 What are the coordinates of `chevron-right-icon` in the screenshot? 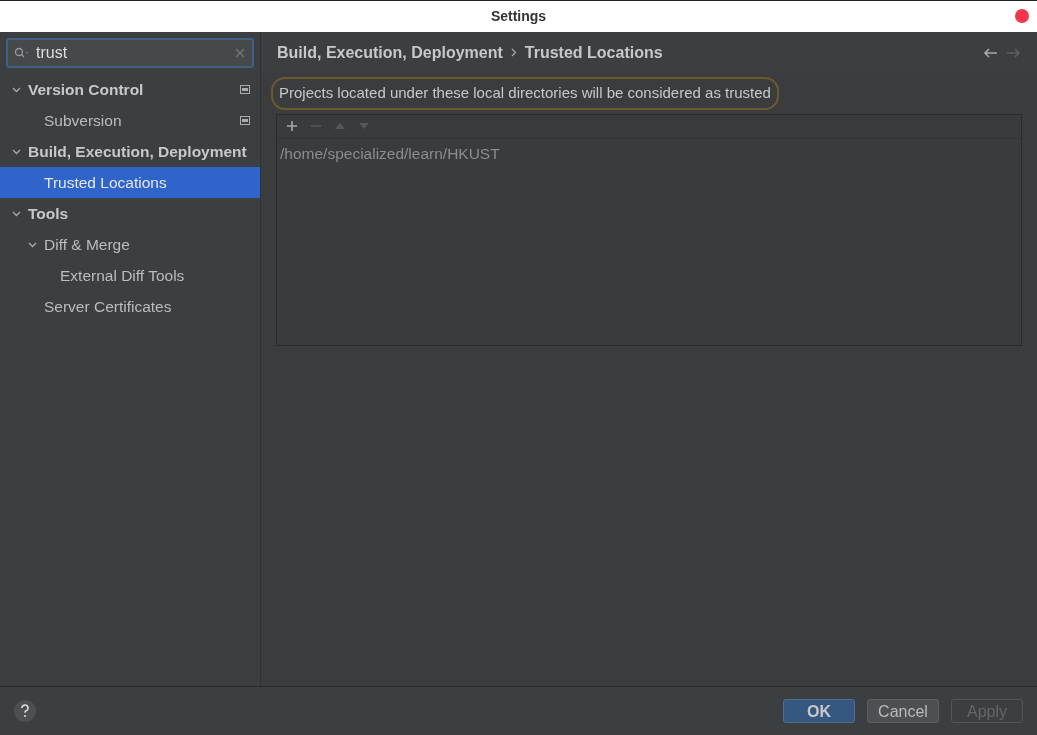 It's located at (513, 52).